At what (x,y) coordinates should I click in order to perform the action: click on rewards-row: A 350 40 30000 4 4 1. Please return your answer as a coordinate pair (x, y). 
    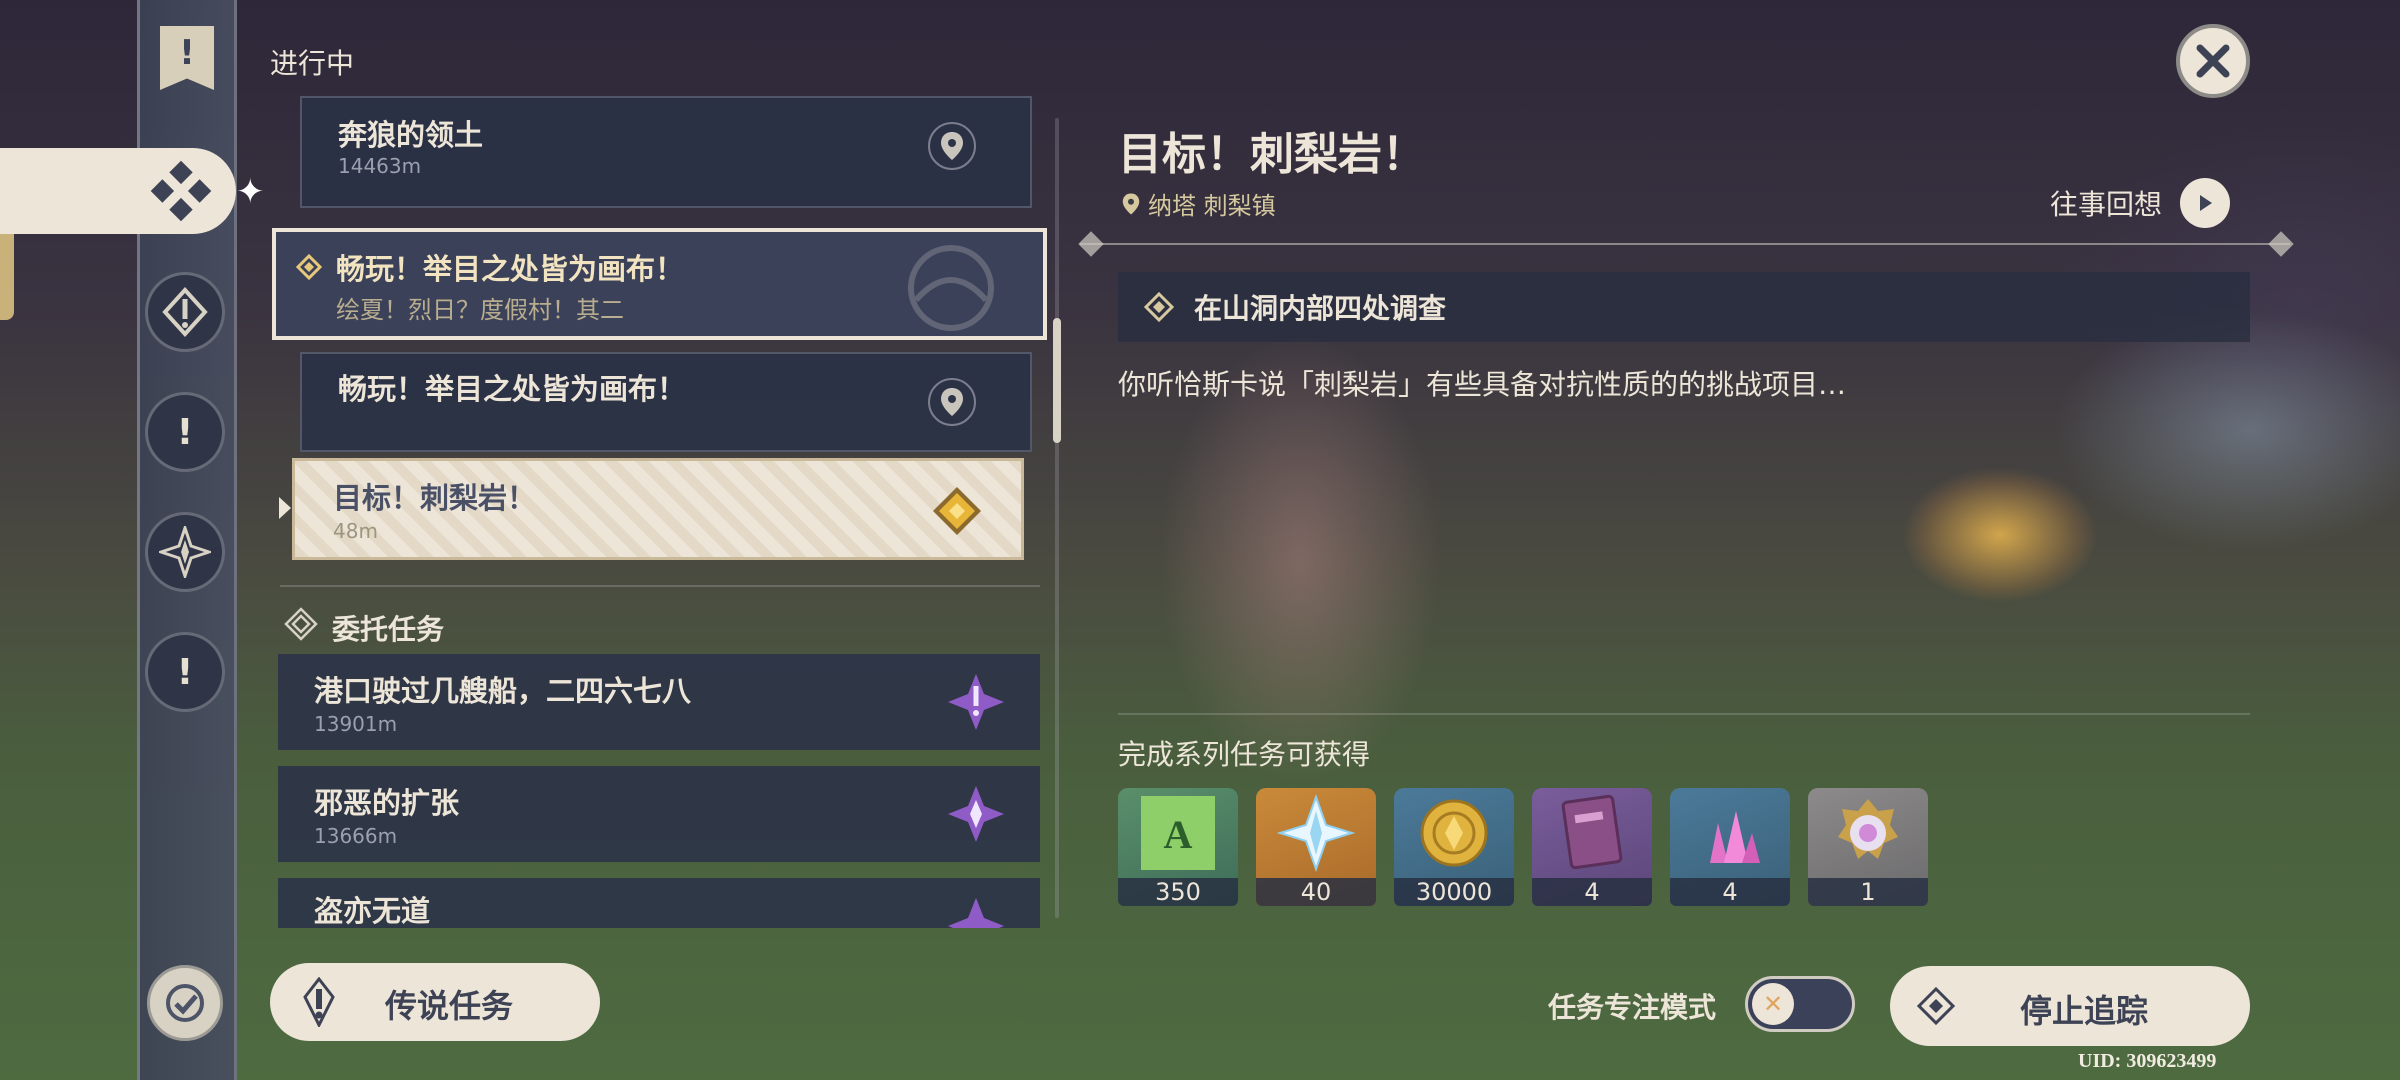
    Looking at the image, I should click on (1523, 847).